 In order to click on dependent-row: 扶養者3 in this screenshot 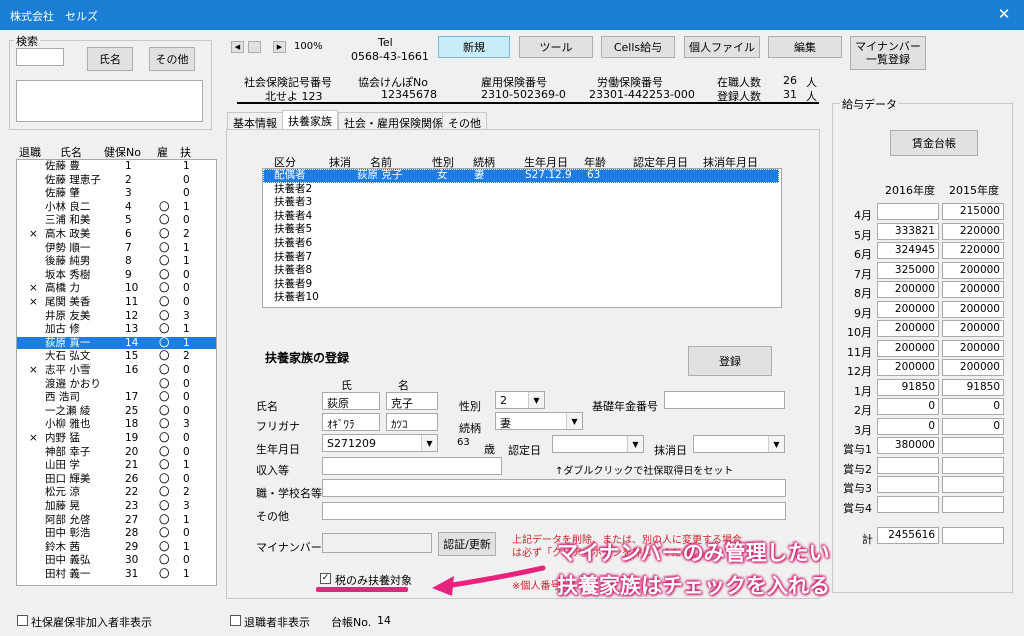, I will do `click(521, 203)`.